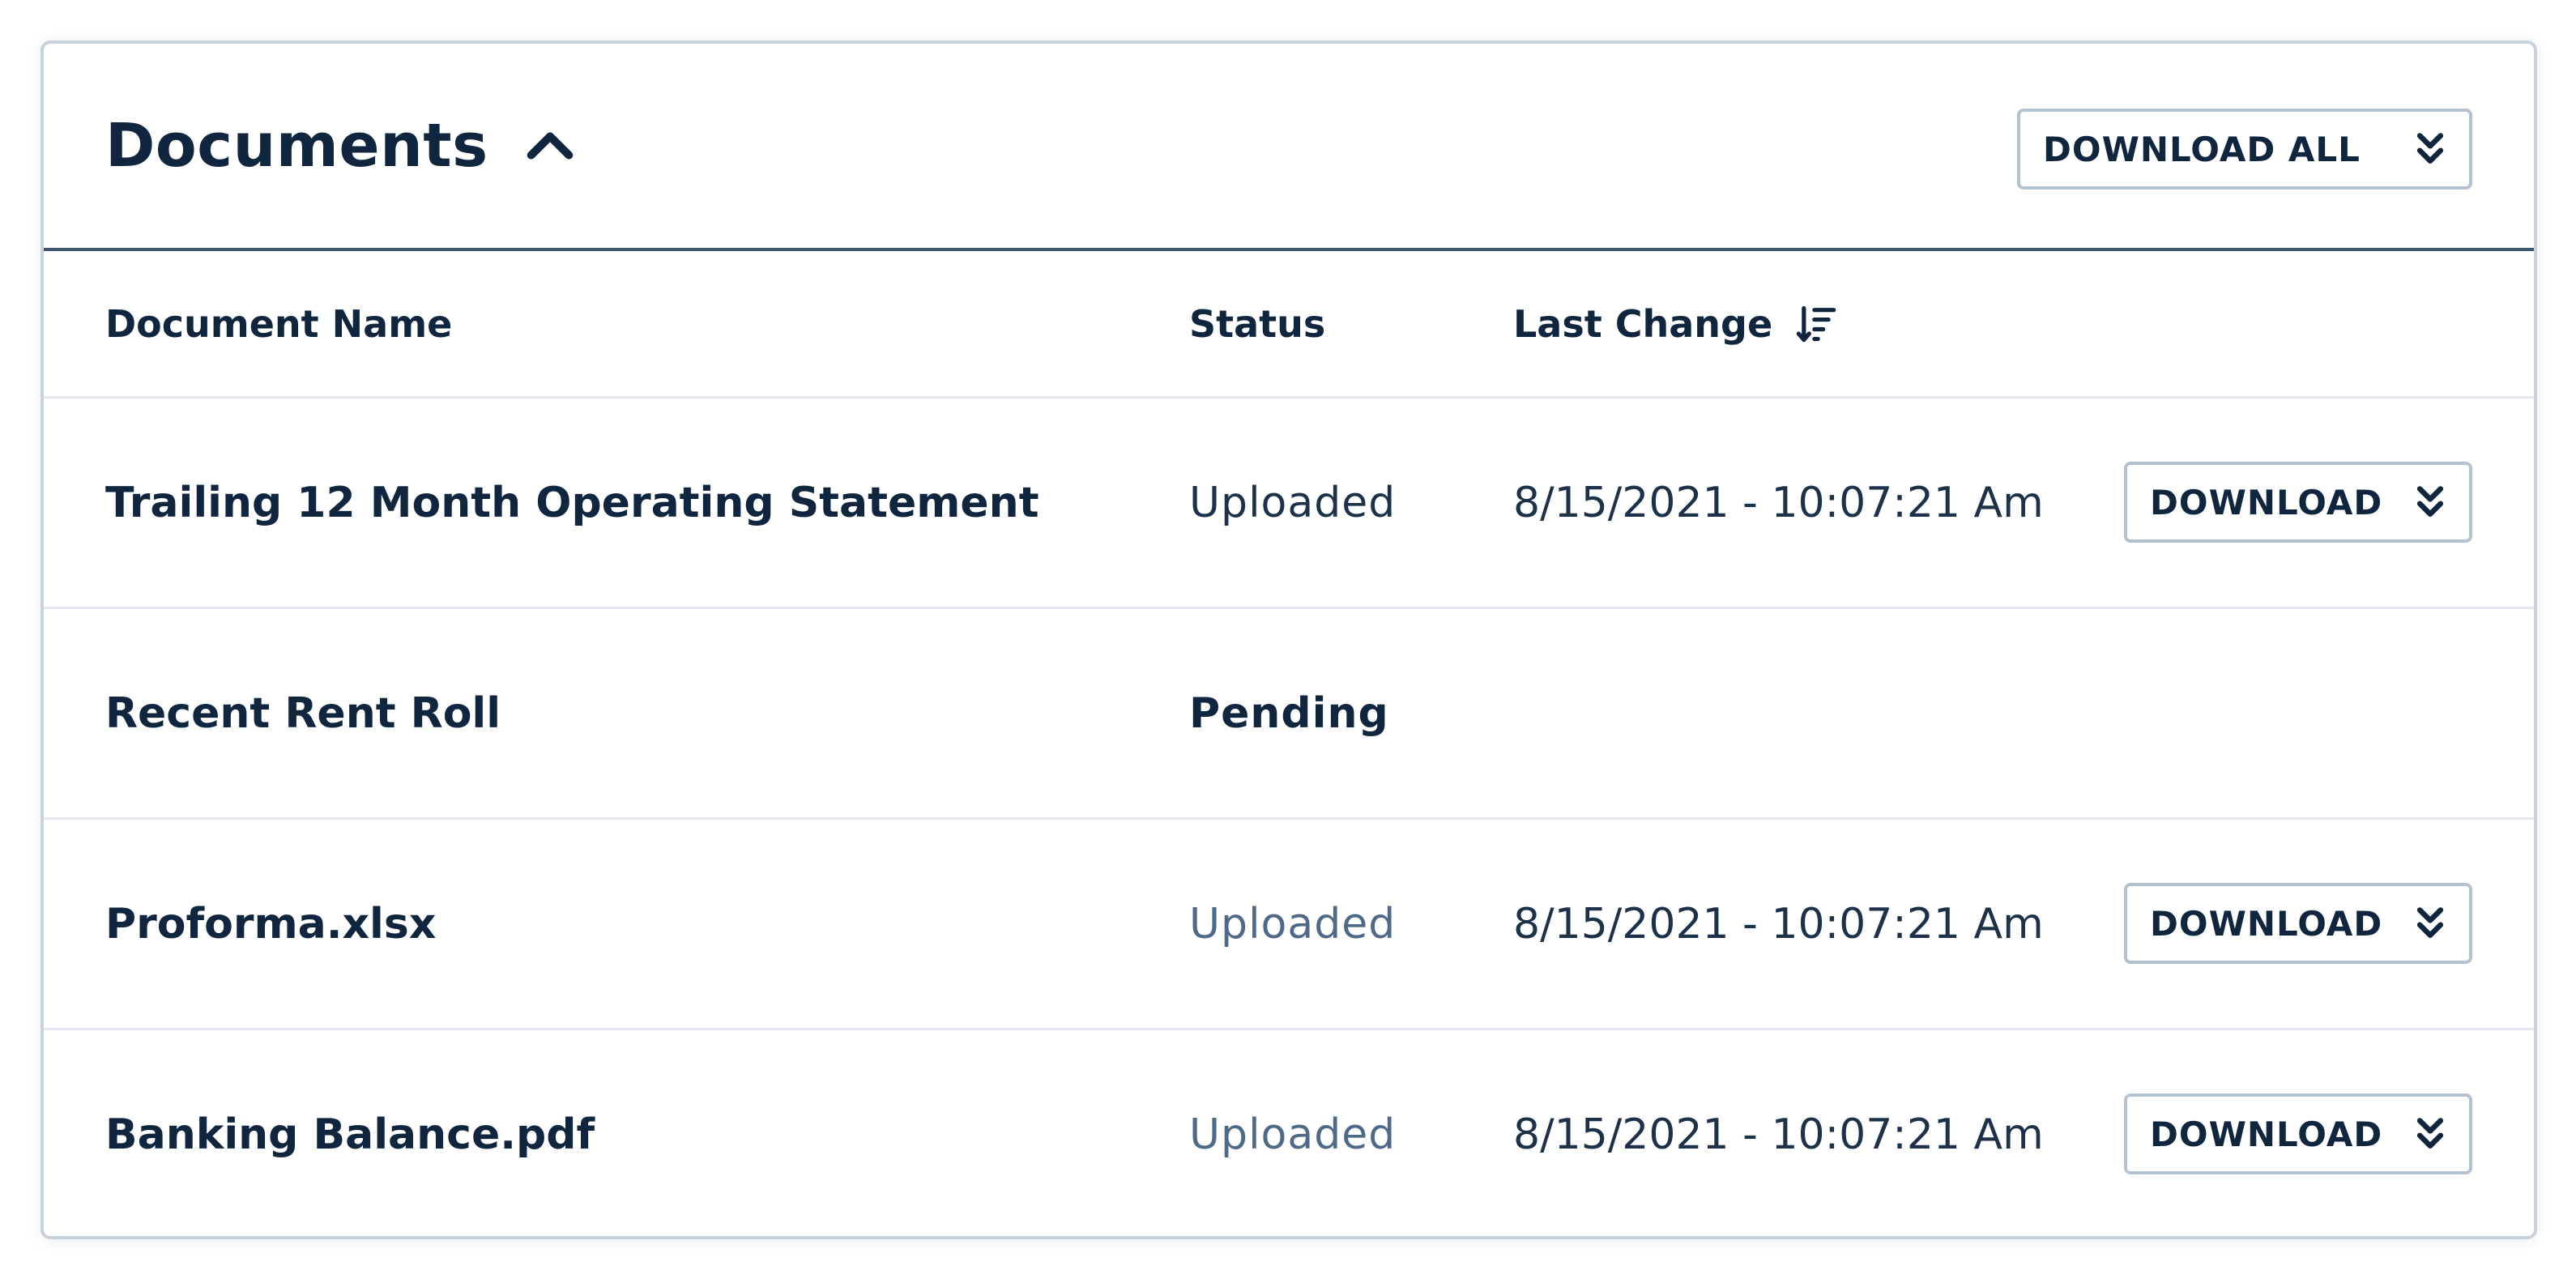 The height and width of the screenshot is (1283, 2576). Describe the element at coordinates (1643, 323) in the screenshot. I see `column-header-last-change-label: Last Change` at that location.